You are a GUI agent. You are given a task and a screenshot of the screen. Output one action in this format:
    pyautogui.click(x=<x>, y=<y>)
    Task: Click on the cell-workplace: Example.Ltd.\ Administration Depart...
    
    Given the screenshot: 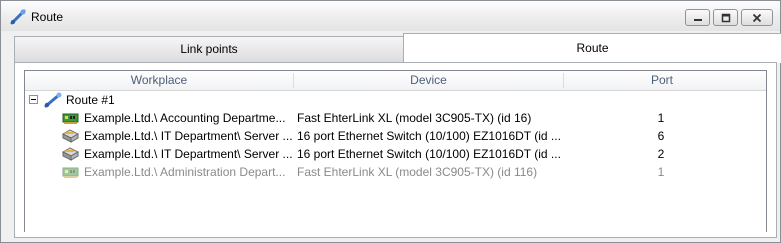 What is the action you would take?
    pyautogui.click(x=185, y=172)
    